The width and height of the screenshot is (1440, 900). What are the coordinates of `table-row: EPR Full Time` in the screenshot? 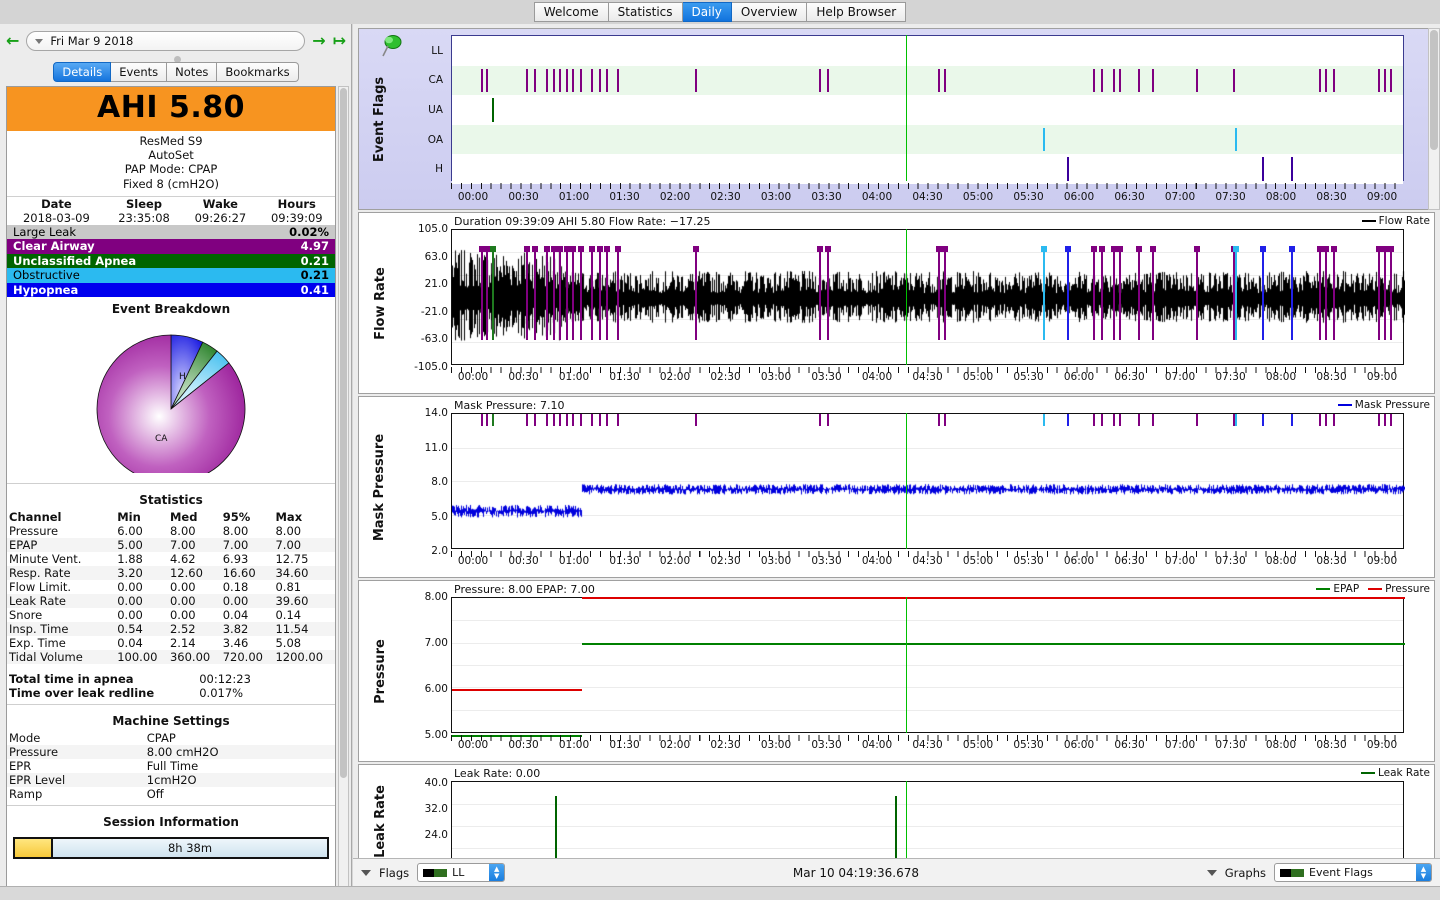 It's located at (171, 766).